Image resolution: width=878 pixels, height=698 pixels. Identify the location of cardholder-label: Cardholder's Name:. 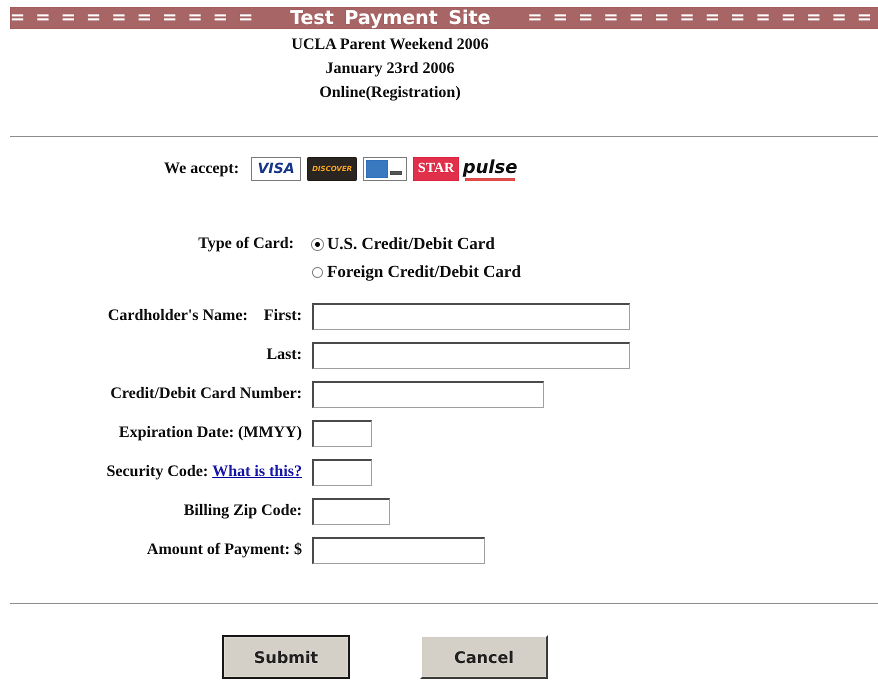
(178, 316).